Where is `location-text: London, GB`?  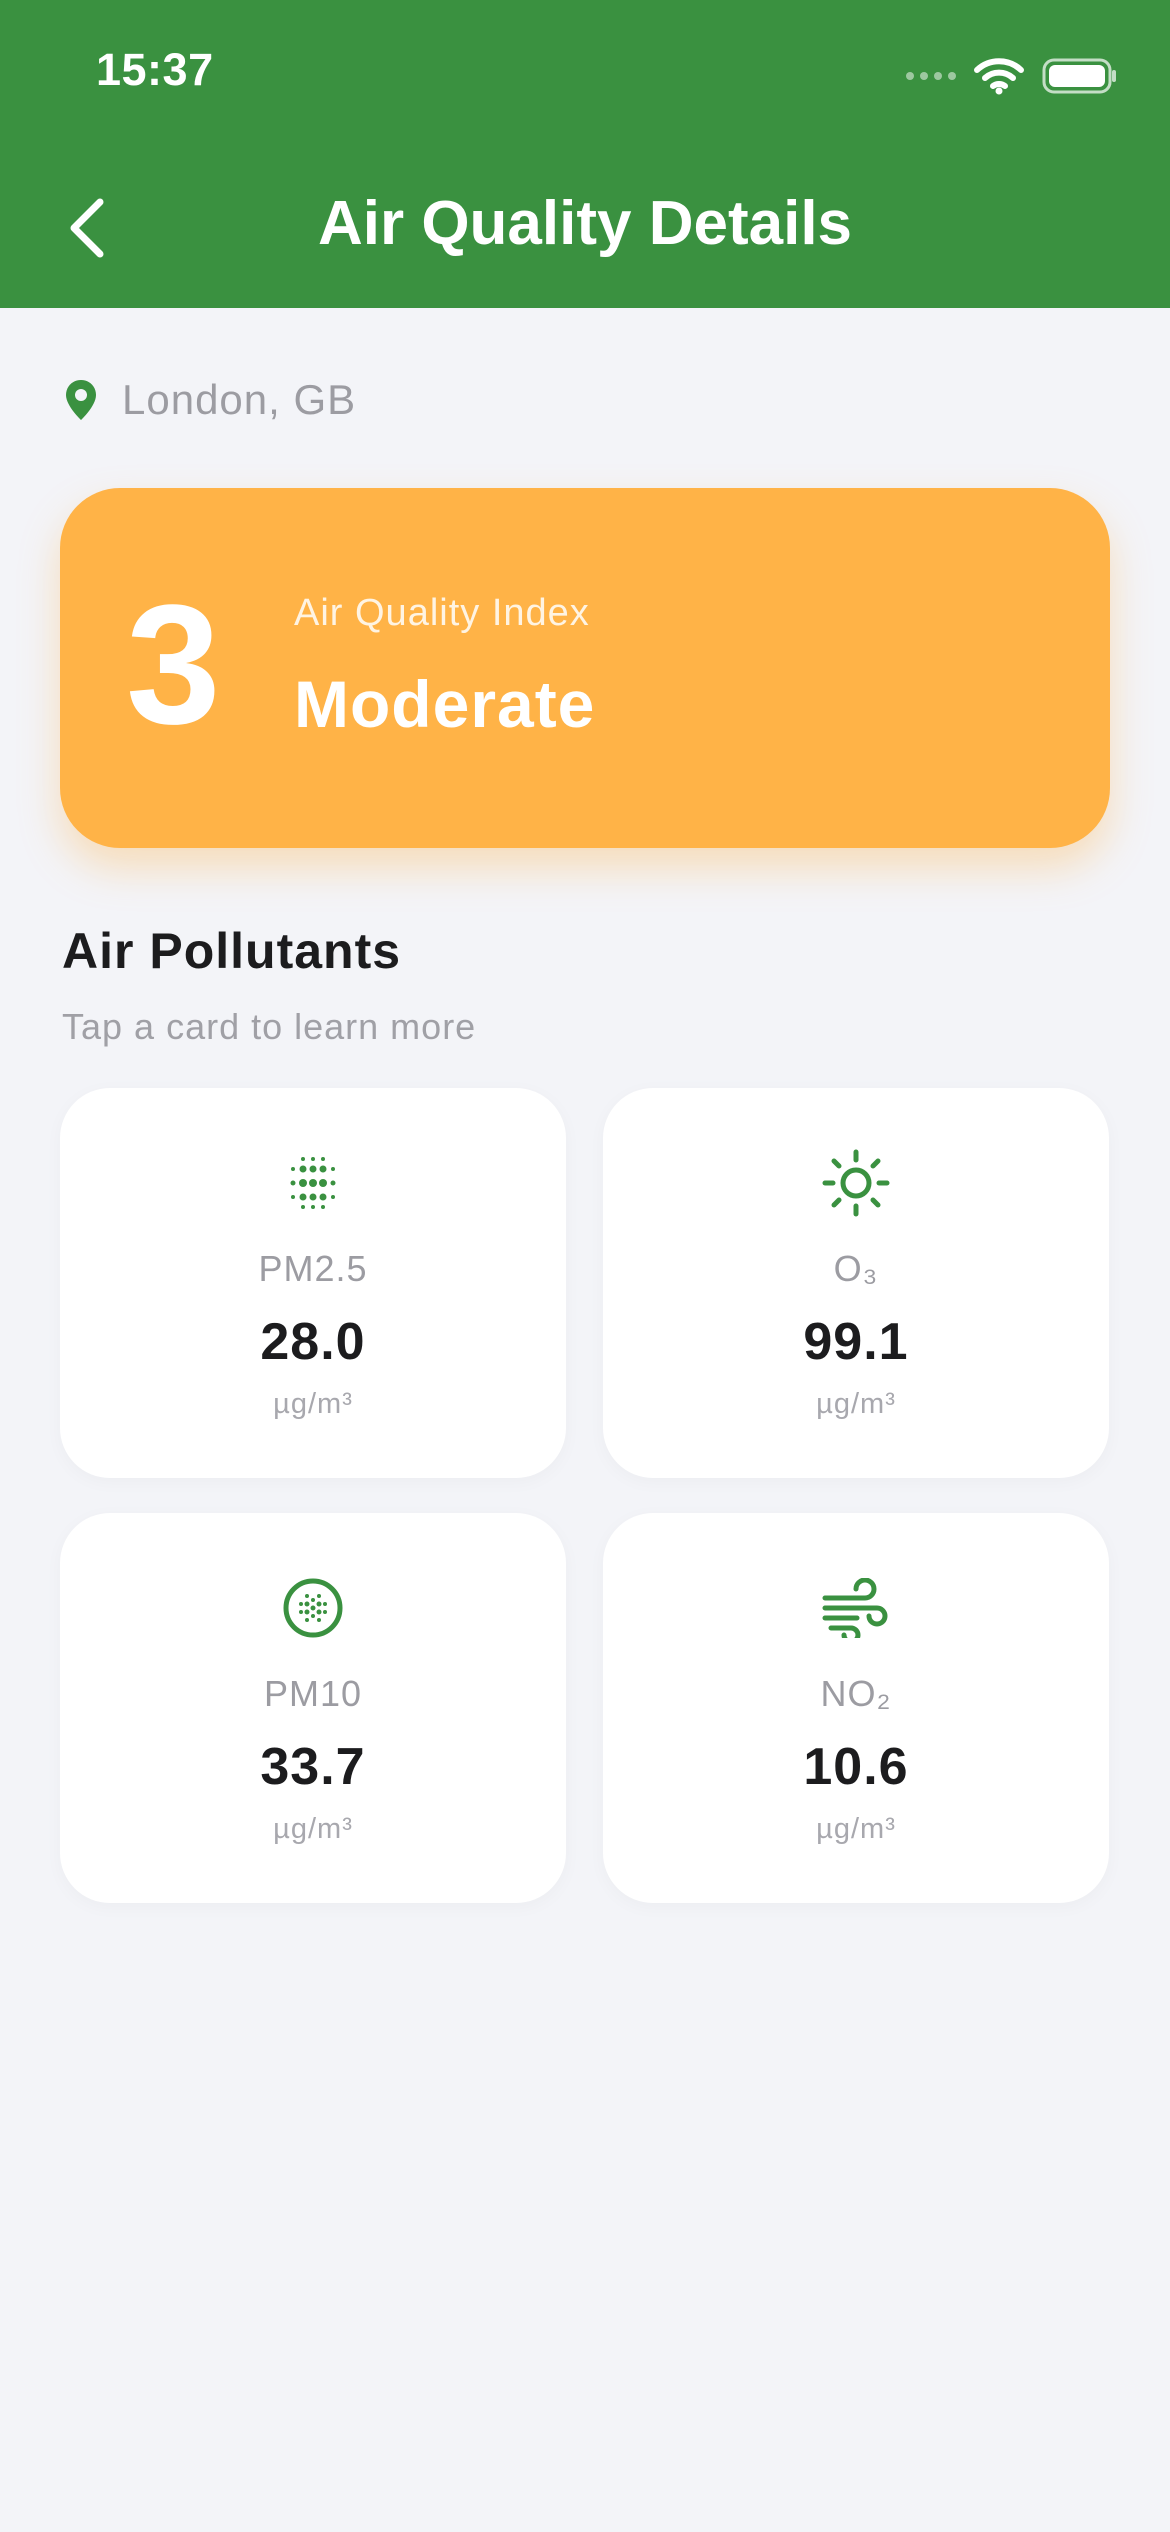 location-text: London, GB is located at coordinates (239, 399).